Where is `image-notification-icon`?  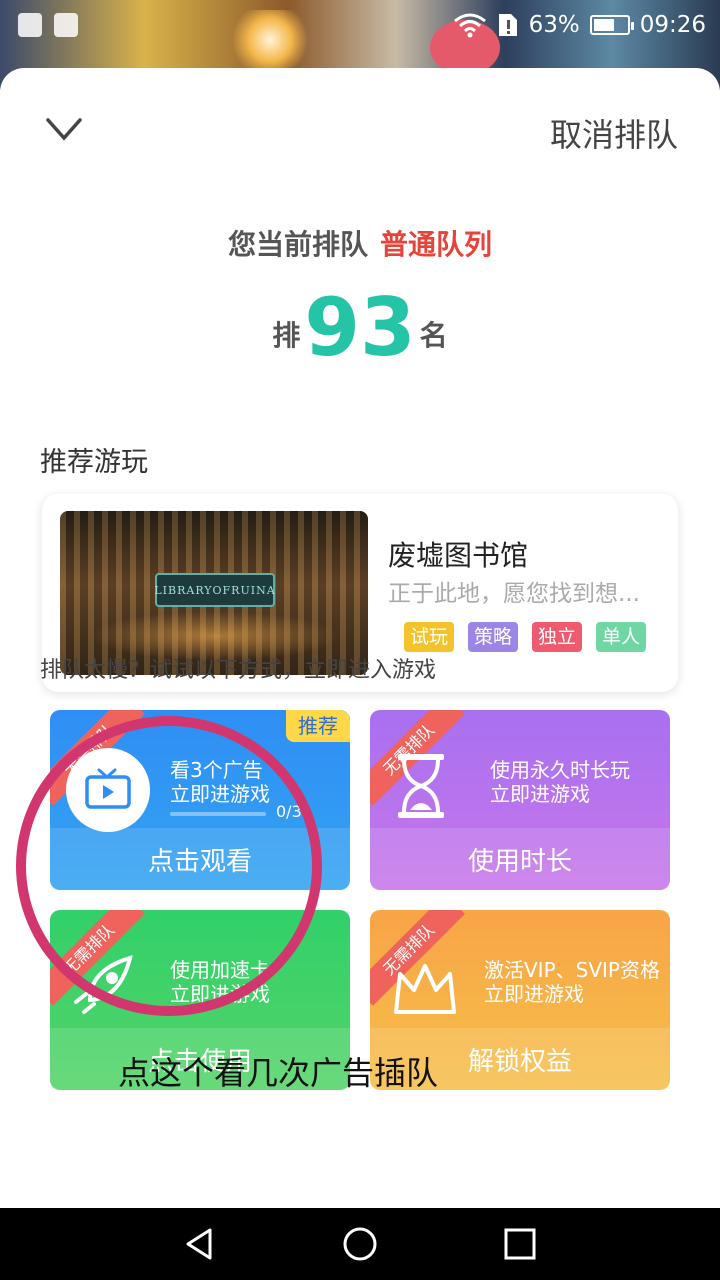 image-notification-icon is located at coordinates (66, 25).